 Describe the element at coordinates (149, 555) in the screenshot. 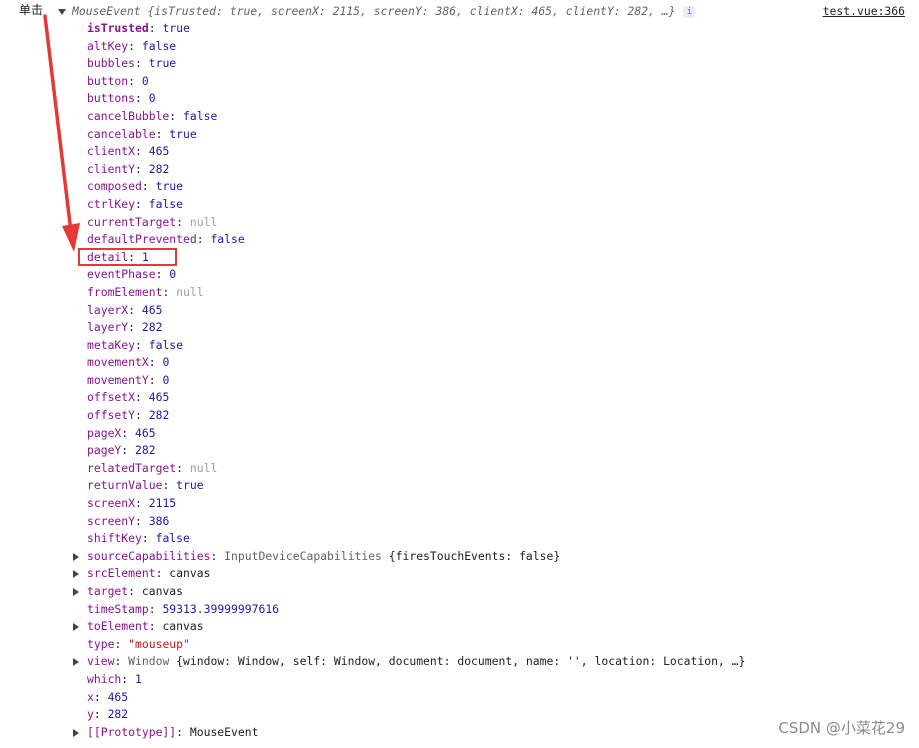

I see `property-key: sourceCapabilities` at that location.